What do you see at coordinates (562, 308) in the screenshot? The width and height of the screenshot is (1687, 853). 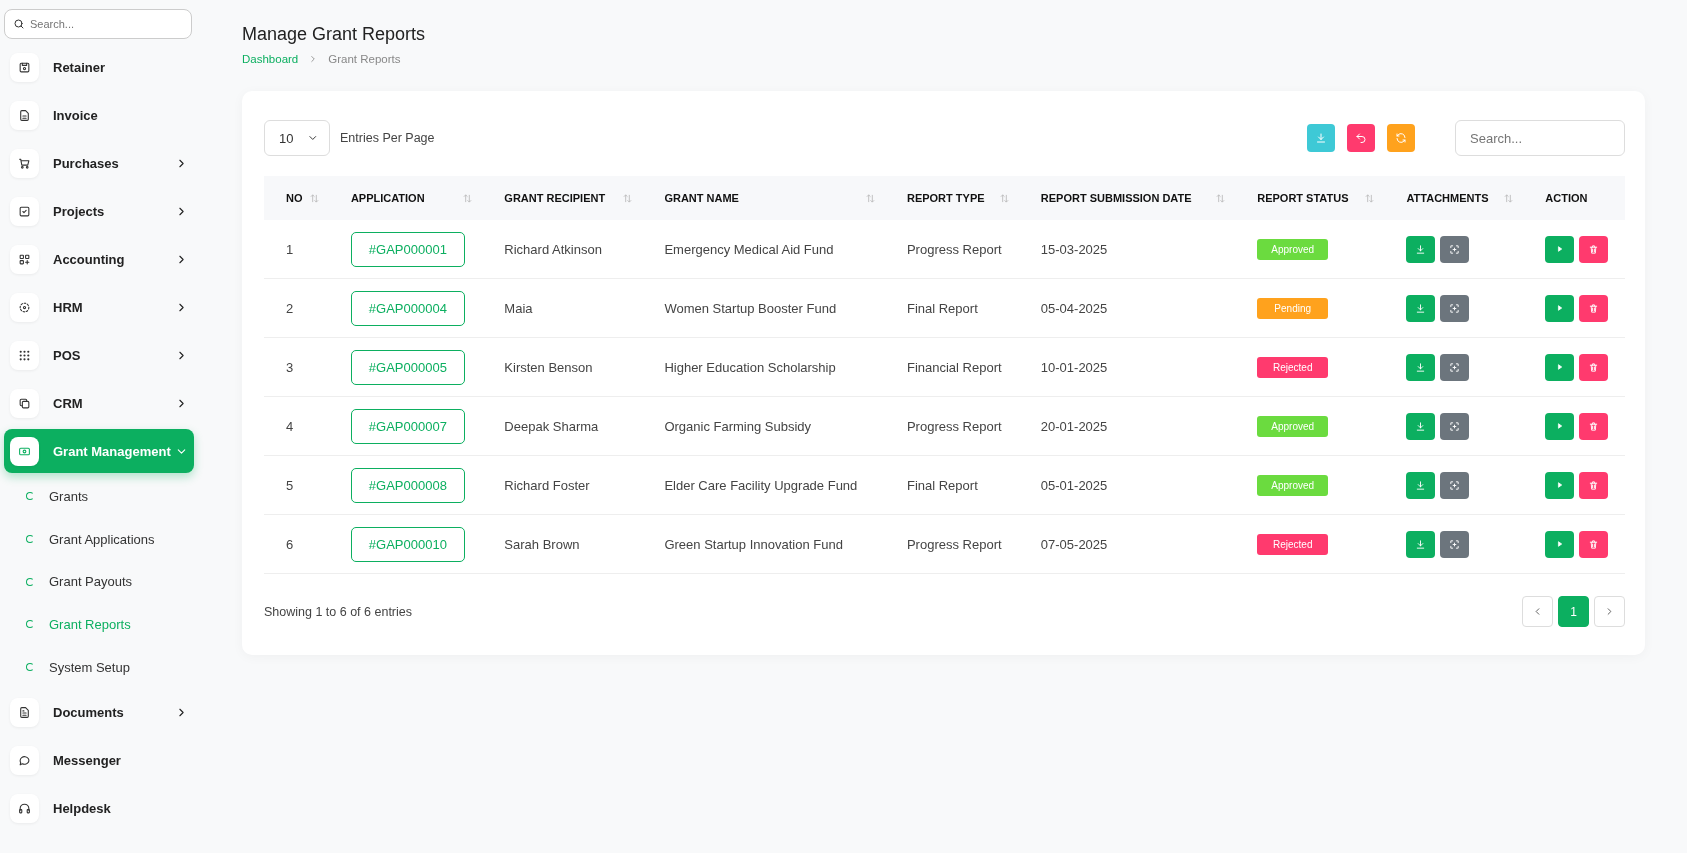 I see `table-cell: Maia` at bounding box center [562, 308].